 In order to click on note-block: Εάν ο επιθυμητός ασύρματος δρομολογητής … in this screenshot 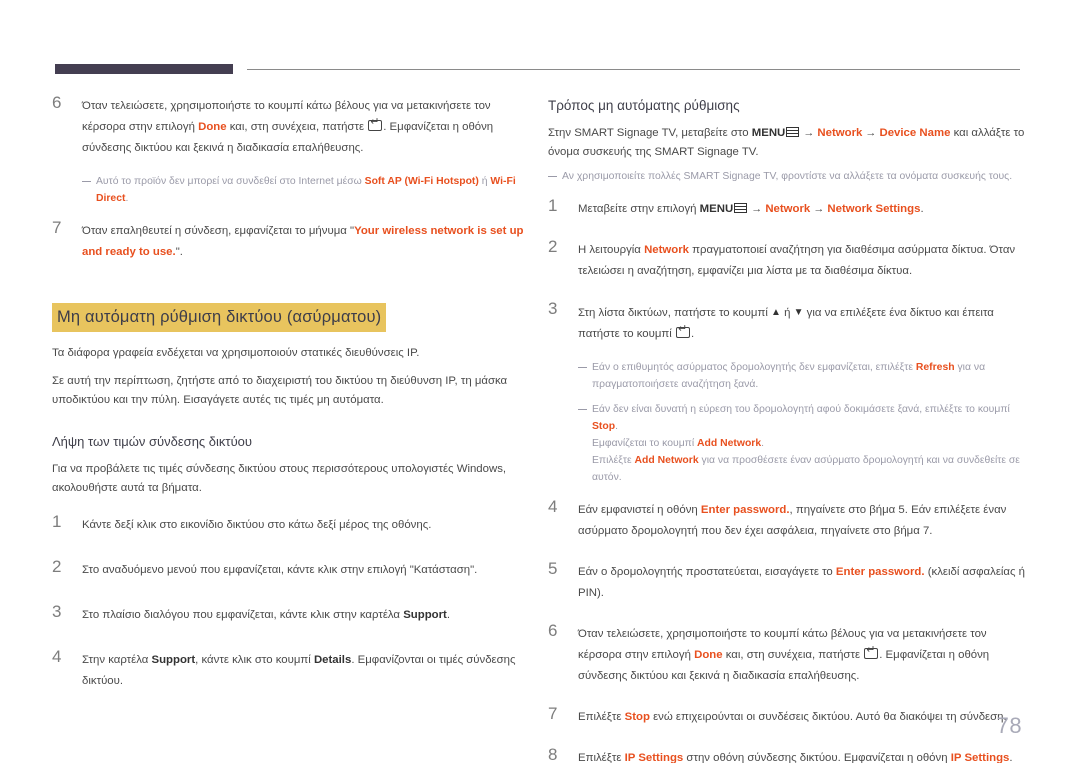, I will do `click(805, 376)`.